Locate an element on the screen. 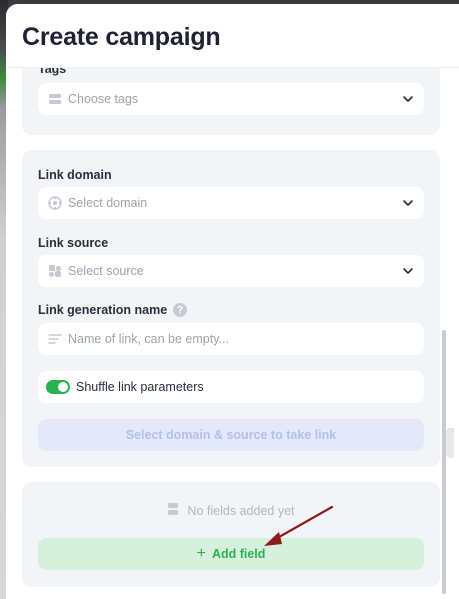 This screenshot has height=599, width=459. modal-header: Create campaign is located at coordinates (232, 36).